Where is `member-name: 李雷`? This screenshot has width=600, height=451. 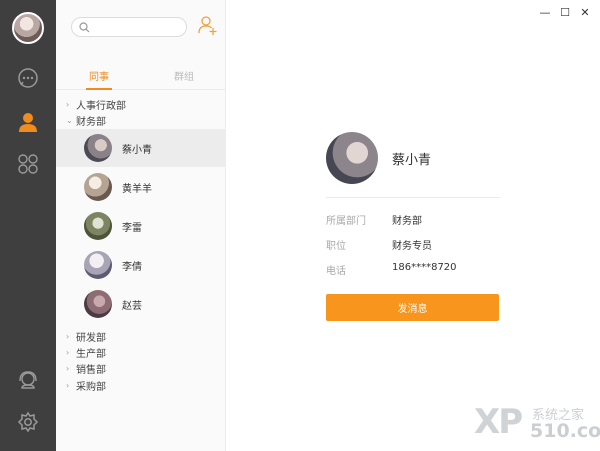 member-name: 李雷 is located at coordinates (132, 228).